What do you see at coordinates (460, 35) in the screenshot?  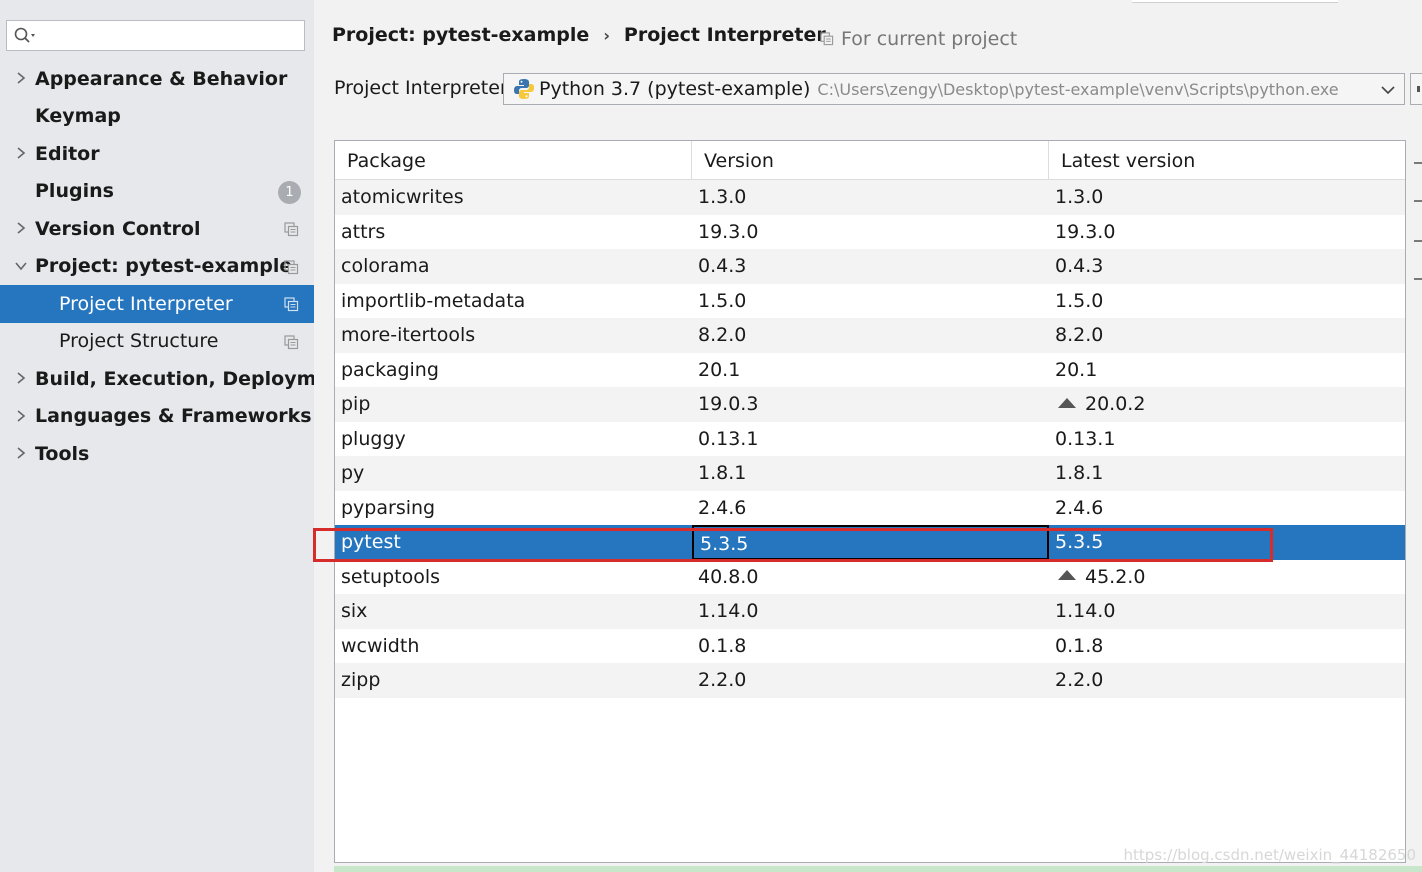 I see `breadcrumb-parent: Project: pytest-example` at bounding box center [460, 35].